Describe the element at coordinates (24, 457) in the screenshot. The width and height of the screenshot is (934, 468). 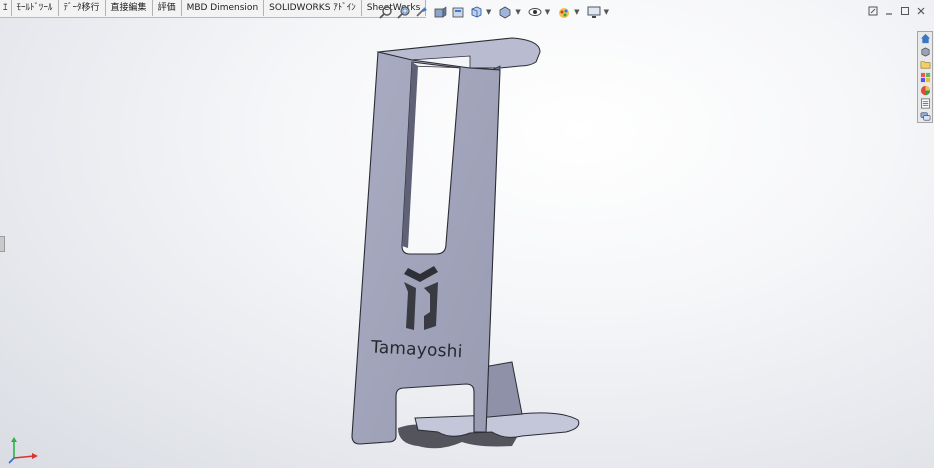
I see `x-axis-icon` at that location.